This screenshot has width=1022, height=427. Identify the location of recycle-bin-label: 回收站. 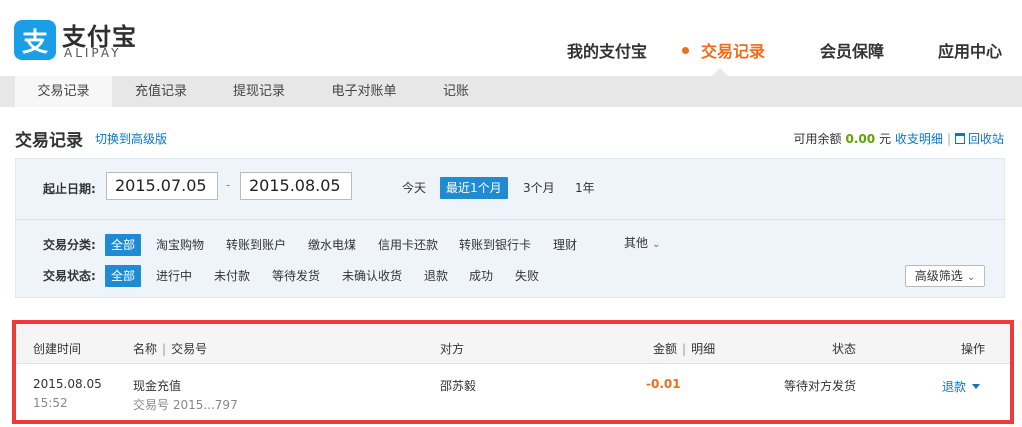
(985, 139).